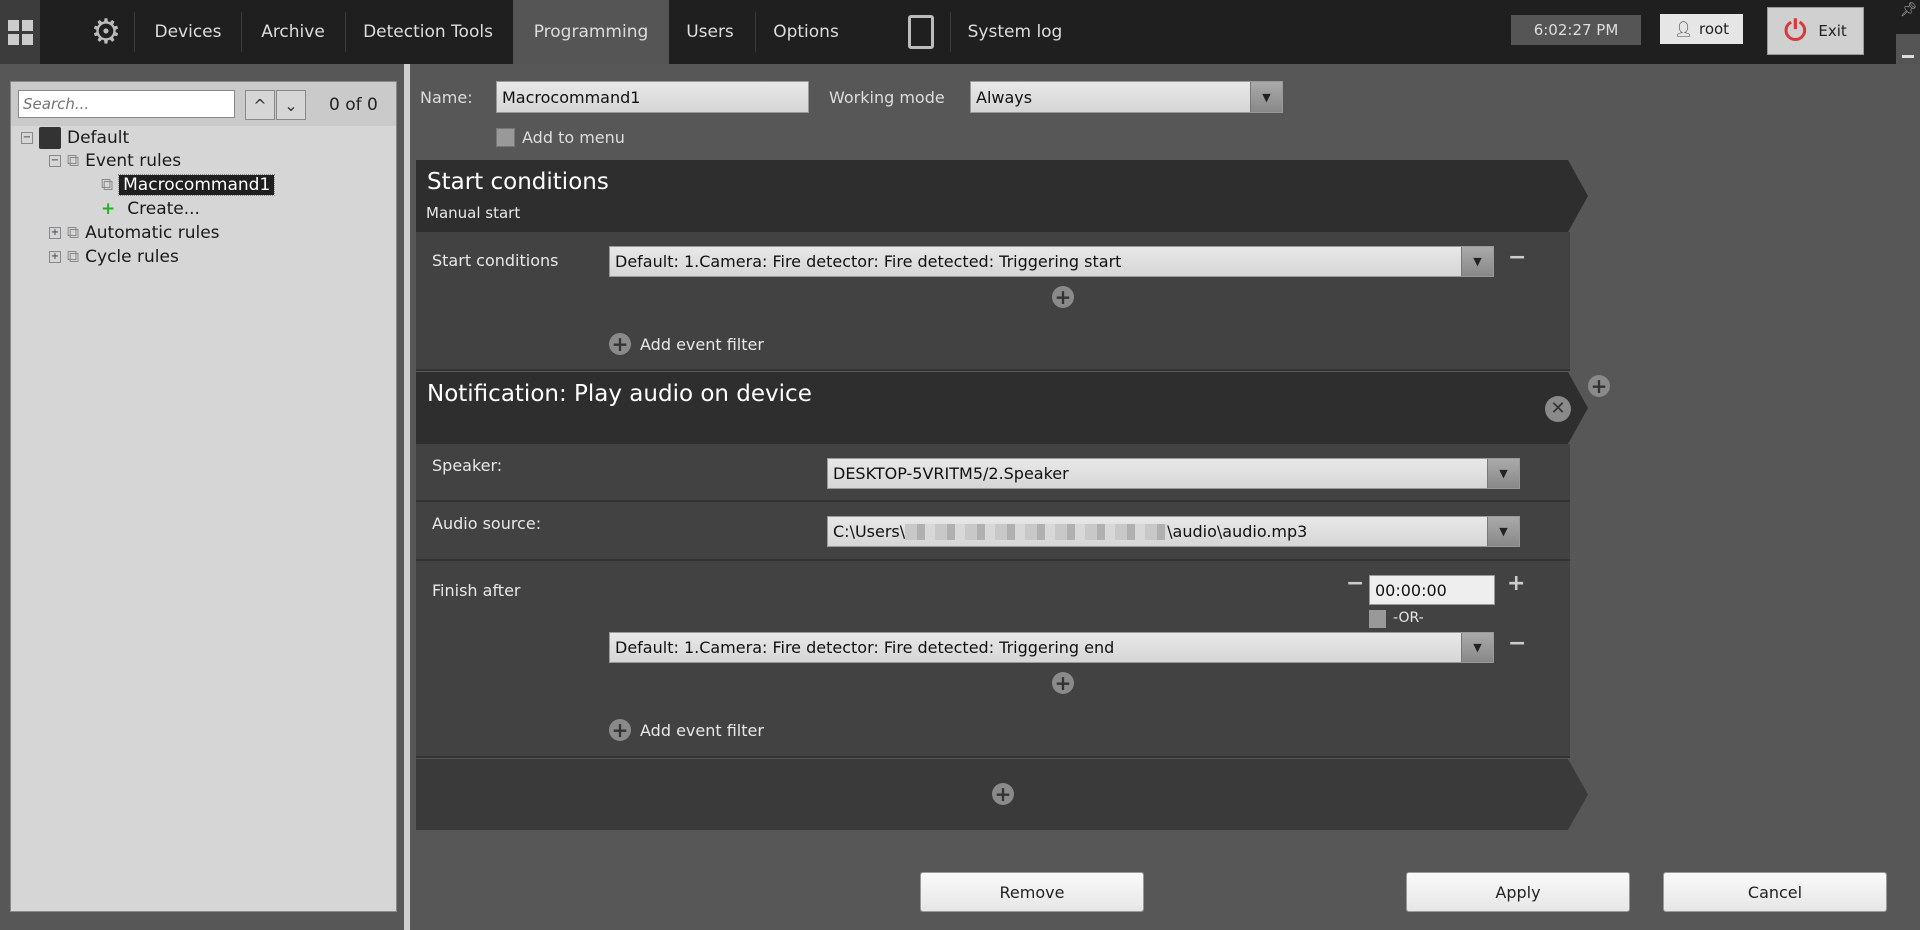  What do you see at coordinates (1408, 618) in the screenshot?
I see `or-label: -OR-` at bounding box center [1408, 618].